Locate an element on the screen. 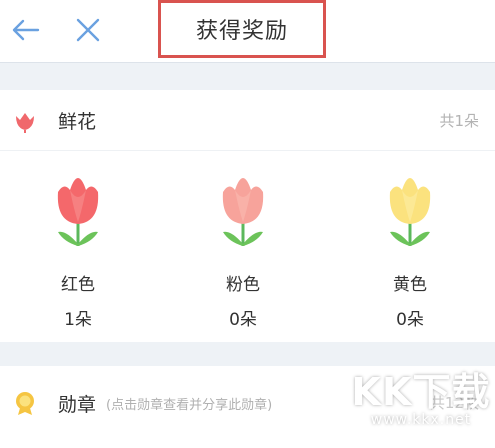 The image size is (495, 448). flowers-title: 鲜花 is located at coordinates (77, 122).